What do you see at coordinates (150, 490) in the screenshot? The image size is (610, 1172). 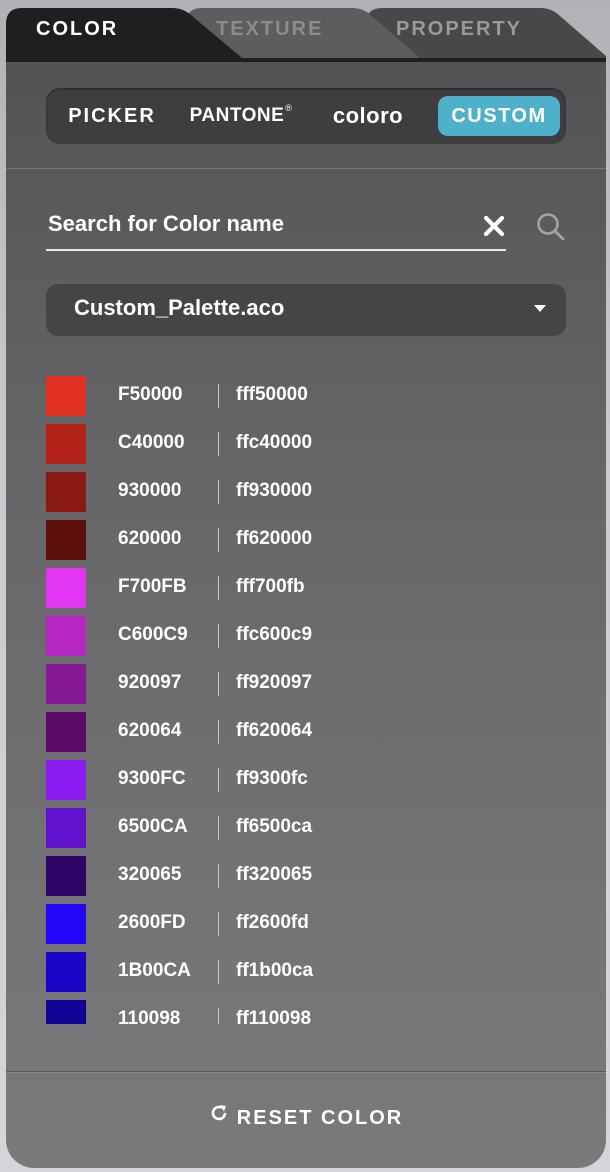 I see `color-code: 930000` at bounding box center [150, 490].